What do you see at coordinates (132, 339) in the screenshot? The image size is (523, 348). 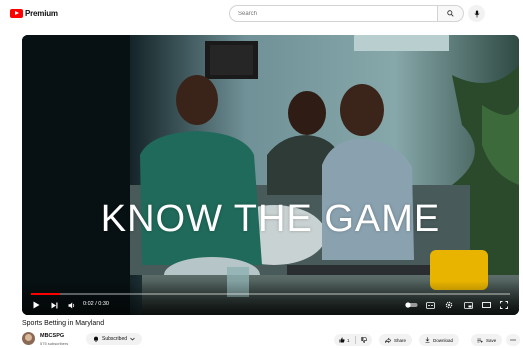 I see `chevron-down-icon` at bounding box center [132, 339].